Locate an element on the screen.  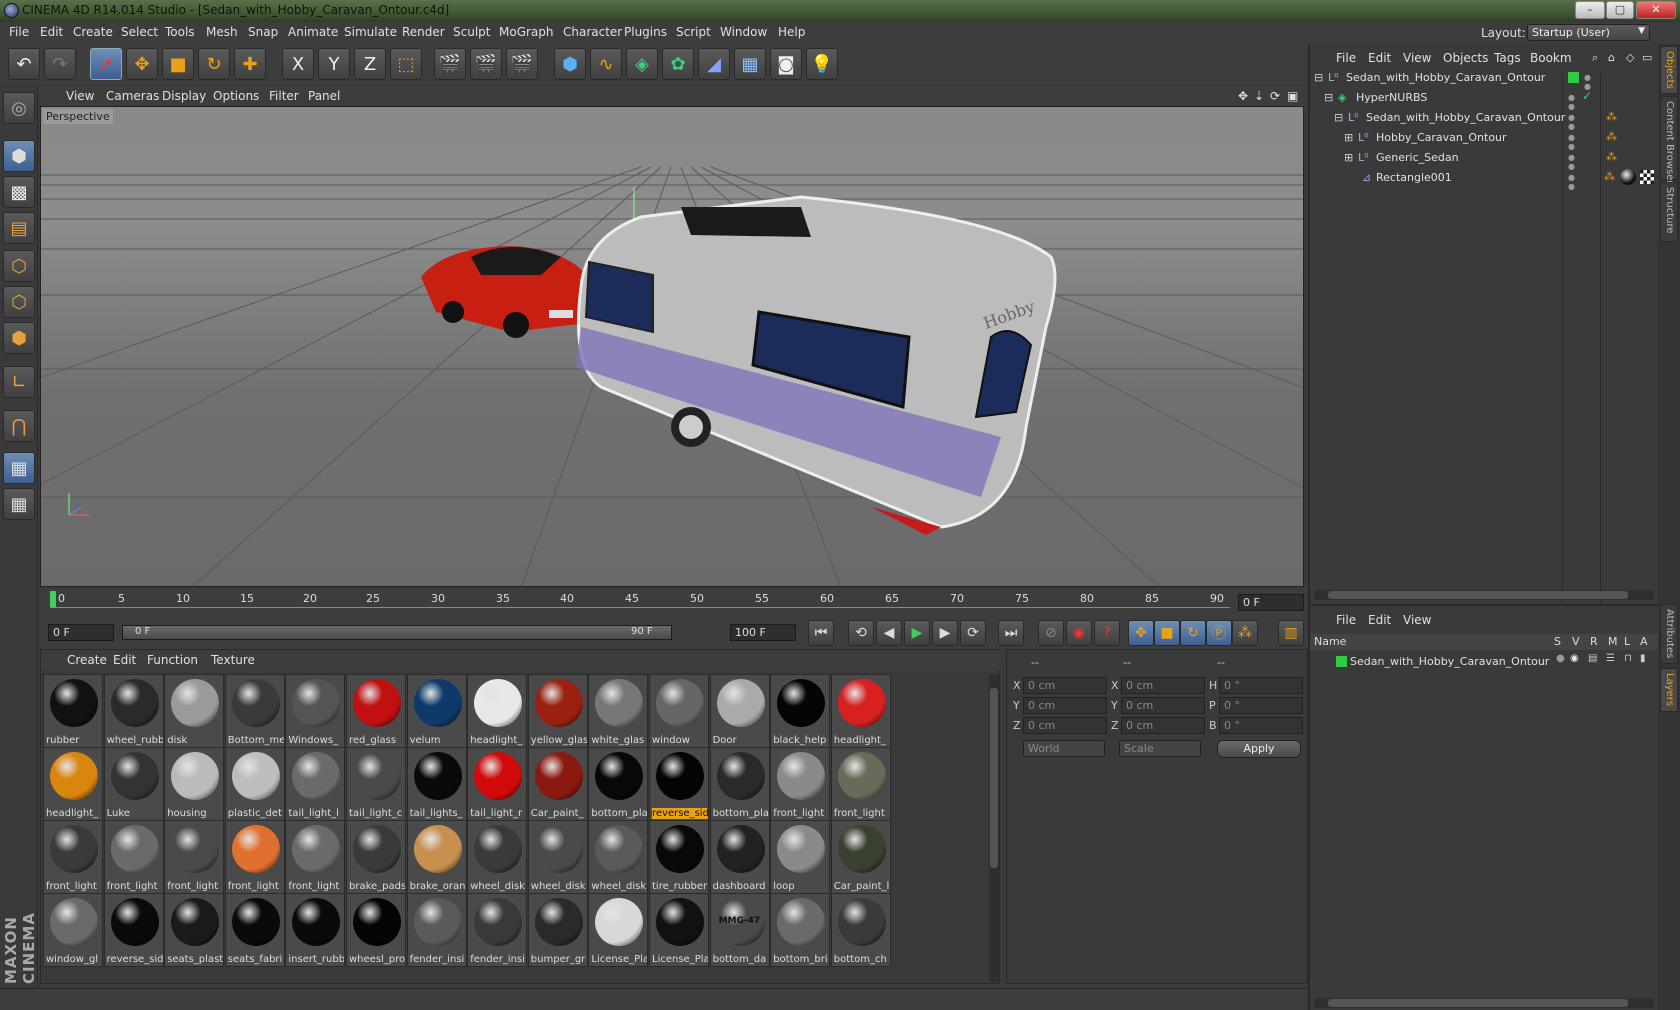
menu-script: Script is located at coordinates (693, 32).